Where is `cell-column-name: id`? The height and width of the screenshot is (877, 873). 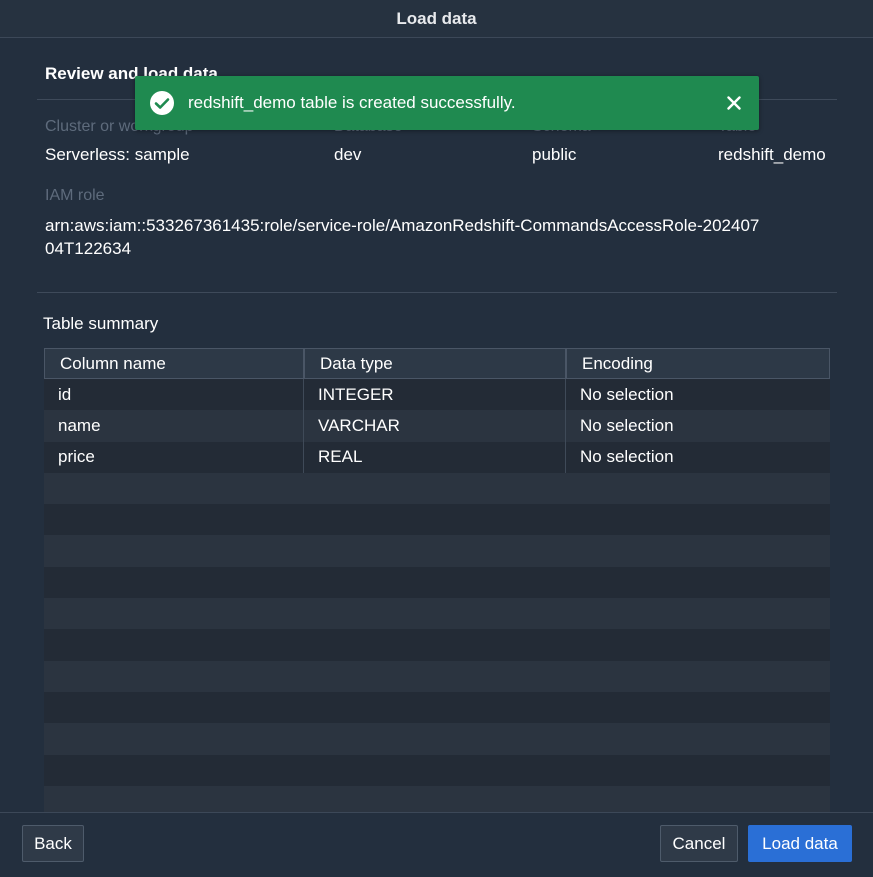
cell-column-name: id is located at coordinates (174, 395).